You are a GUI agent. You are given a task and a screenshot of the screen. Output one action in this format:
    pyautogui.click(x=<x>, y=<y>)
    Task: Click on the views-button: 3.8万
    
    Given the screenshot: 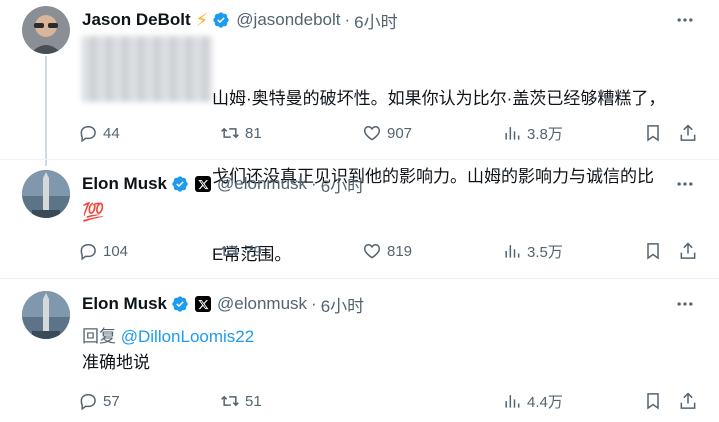 What is the action you would take?
    pyautogui.click(x=532, y=133)
    